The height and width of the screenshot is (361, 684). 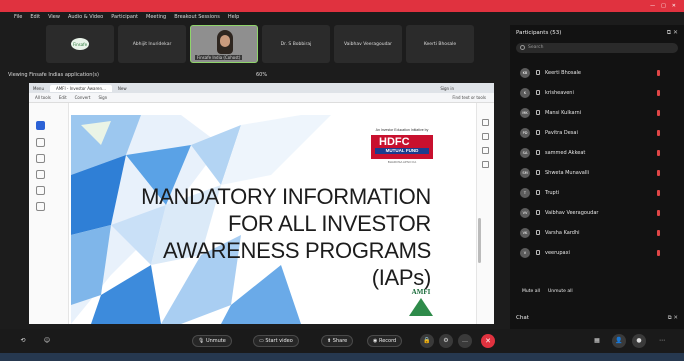 What do you see at coordinates (479, 240) in the screenshot?
I see `pdf-scrollbar` at bounding box center [479, 240].